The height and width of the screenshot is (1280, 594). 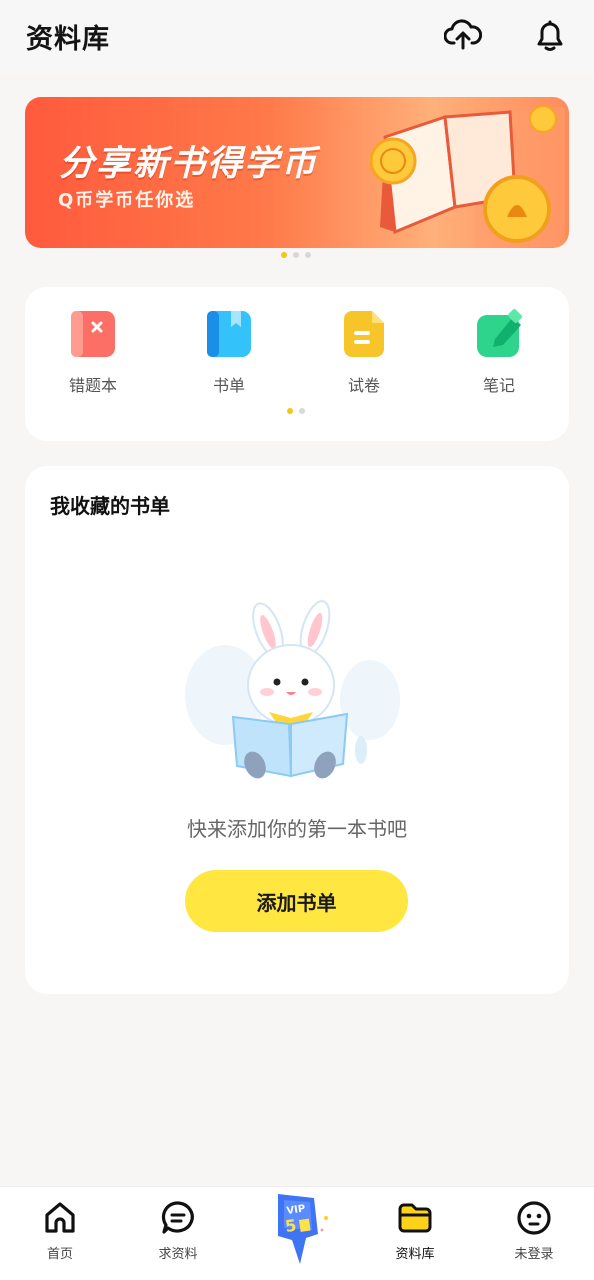 What do you see at coordinates (68, 39) in the screenshot?
I see `page-title: 资料库` at bounding box center [68, 39].